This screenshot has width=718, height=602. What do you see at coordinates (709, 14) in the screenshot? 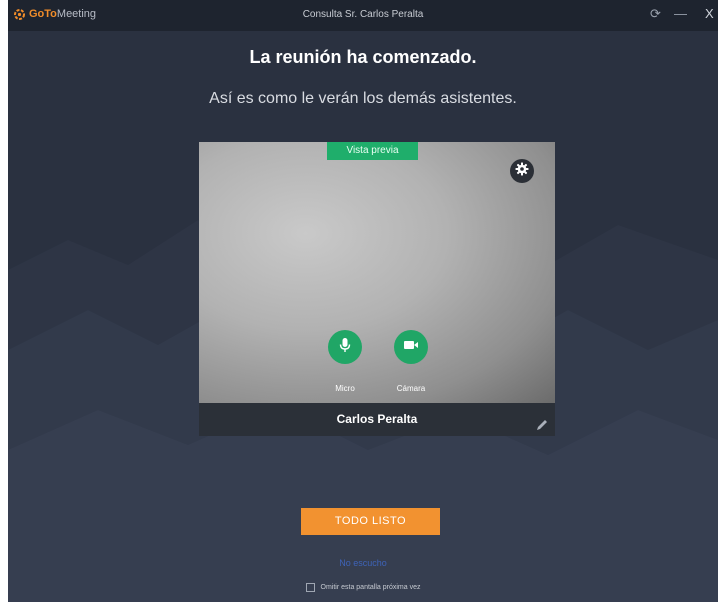
I see `close-button: X` at bounding box center [709, 14].